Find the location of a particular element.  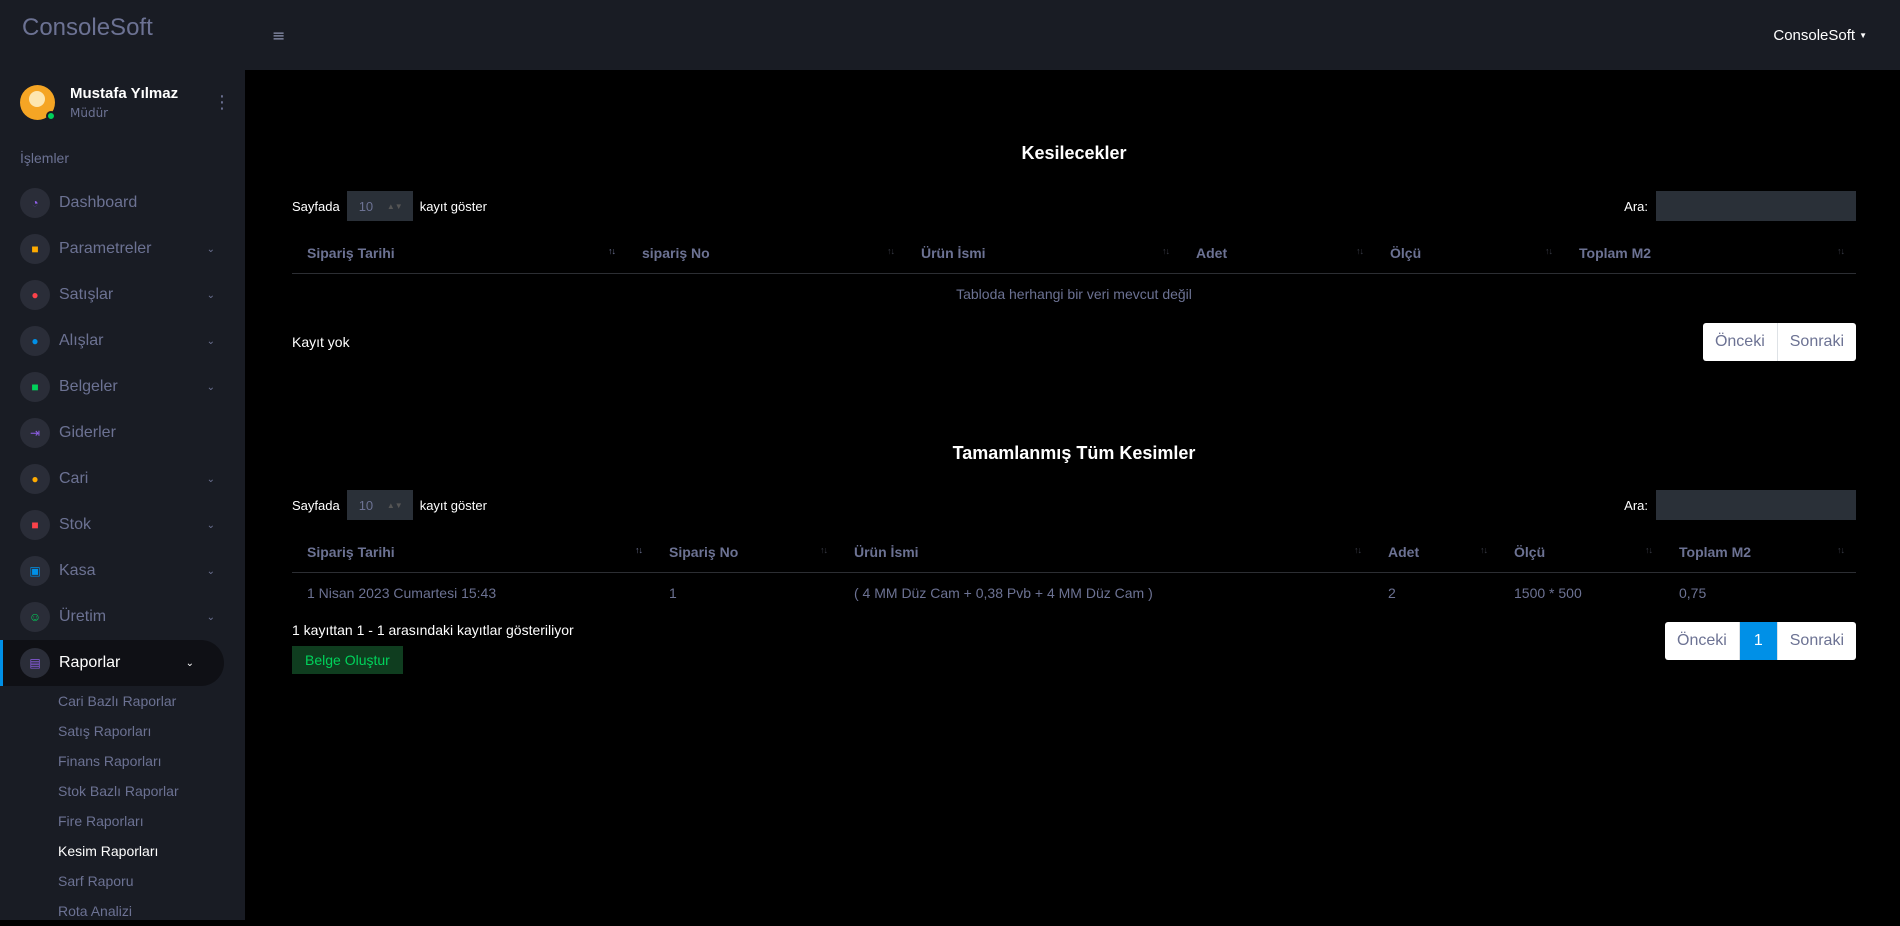

sidebar-item-label: Kasa is located at coordinates (77, 570).